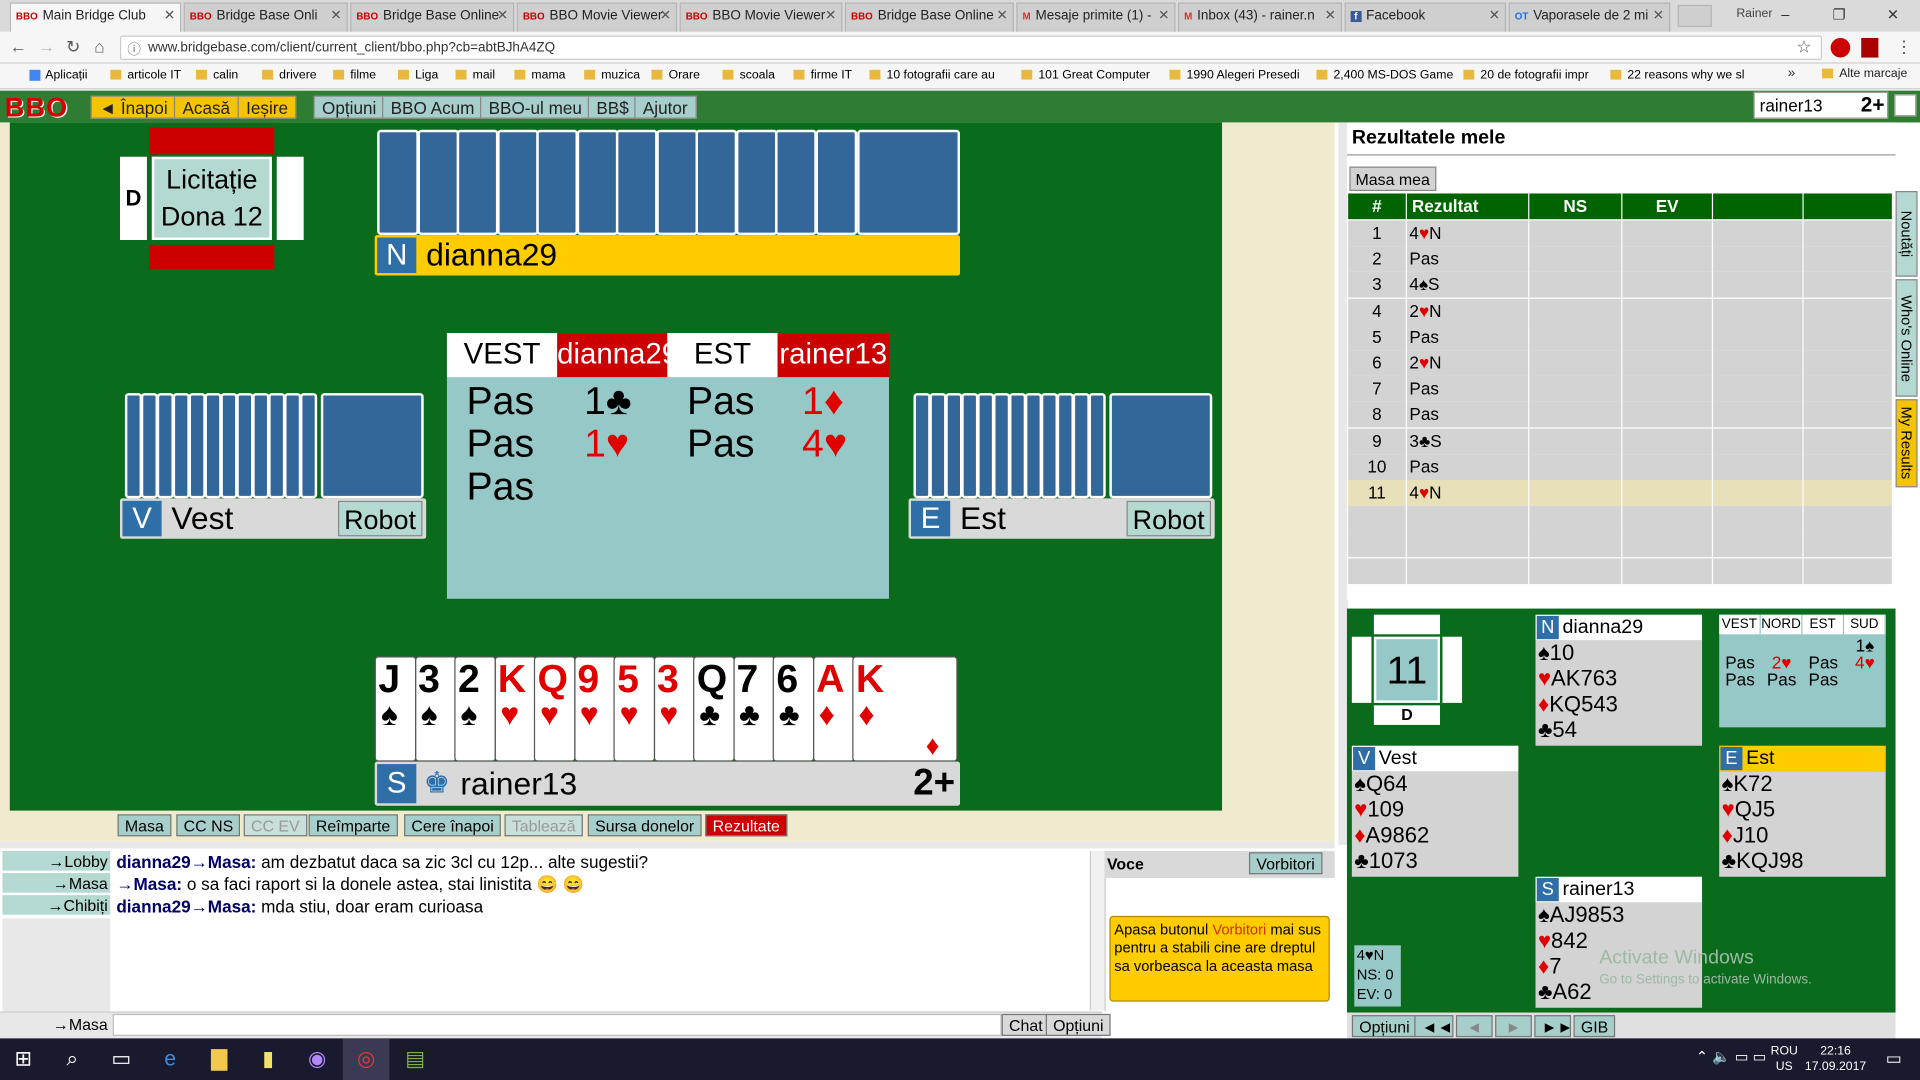  Describe the element at coordinates (1387, 76) in the screenshot. I see `bookmark-item: 2,400 MS-DOS Game` at that location.